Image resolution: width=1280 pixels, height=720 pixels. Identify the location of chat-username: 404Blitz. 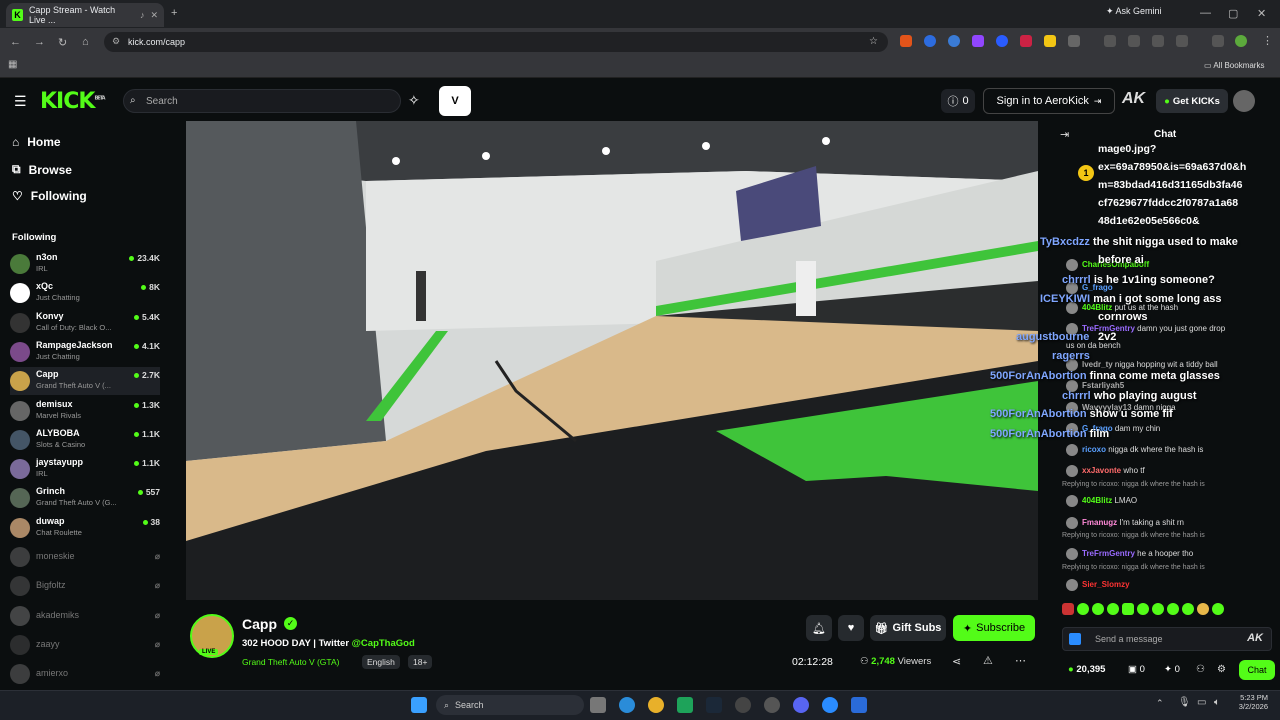
(1097, 500).